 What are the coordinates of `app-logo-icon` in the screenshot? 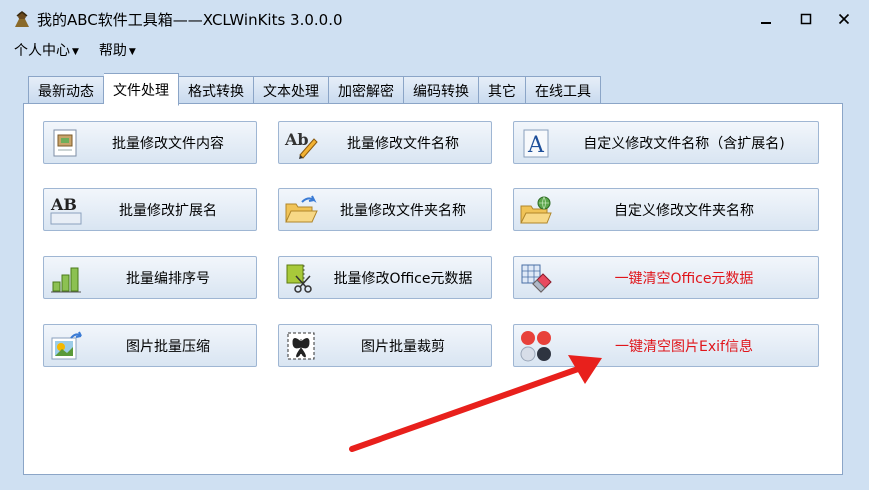 It's located at (22, 19).